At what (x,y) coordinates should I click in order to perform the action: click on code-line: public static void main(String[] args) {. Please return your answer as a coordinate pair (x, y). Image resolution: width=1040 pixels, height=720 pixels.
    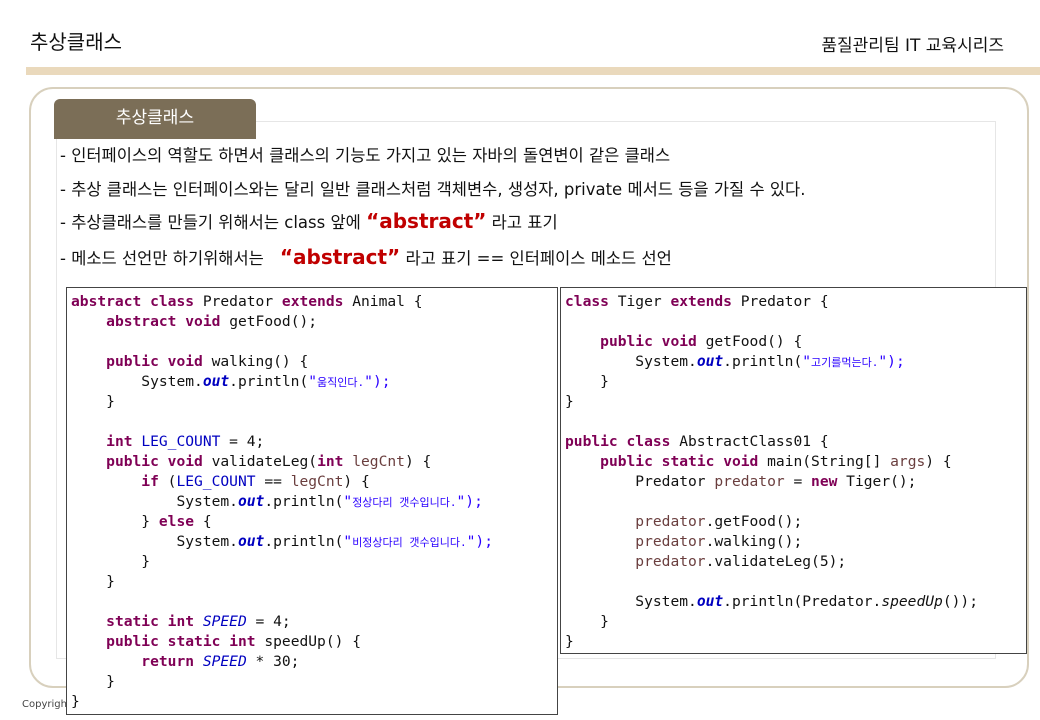
    Looking at the image, I should click on (776, 461).